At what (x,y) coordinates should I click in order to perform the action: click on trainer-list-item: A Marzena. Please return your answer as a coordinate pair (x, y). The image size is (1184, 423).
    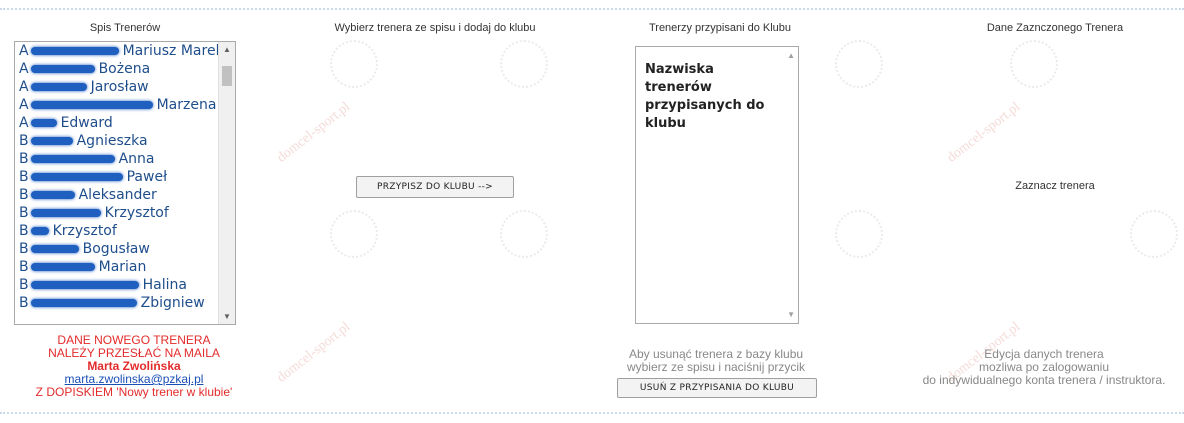
    Looking at the image, I should click on (125, 105).